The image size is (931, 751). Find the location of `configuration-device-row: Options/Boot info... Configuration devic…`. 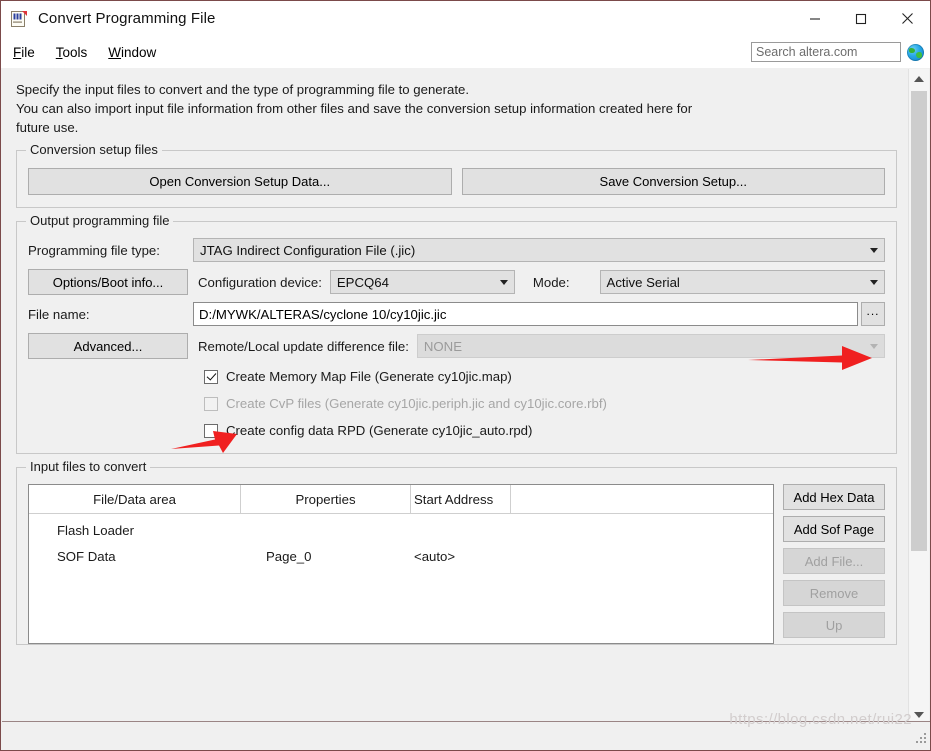

configuration-device-row: Options/Boot info... Configuration devic… is located at coordinates (456, 282).